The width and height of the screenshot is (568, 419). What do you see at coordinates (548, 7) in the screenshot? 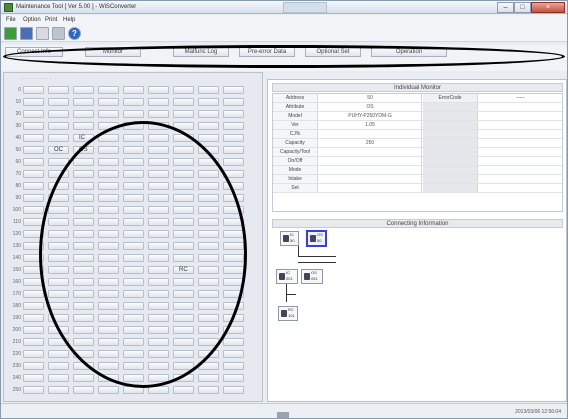
I see `close-button: ×` at bounding box center [548, 7].